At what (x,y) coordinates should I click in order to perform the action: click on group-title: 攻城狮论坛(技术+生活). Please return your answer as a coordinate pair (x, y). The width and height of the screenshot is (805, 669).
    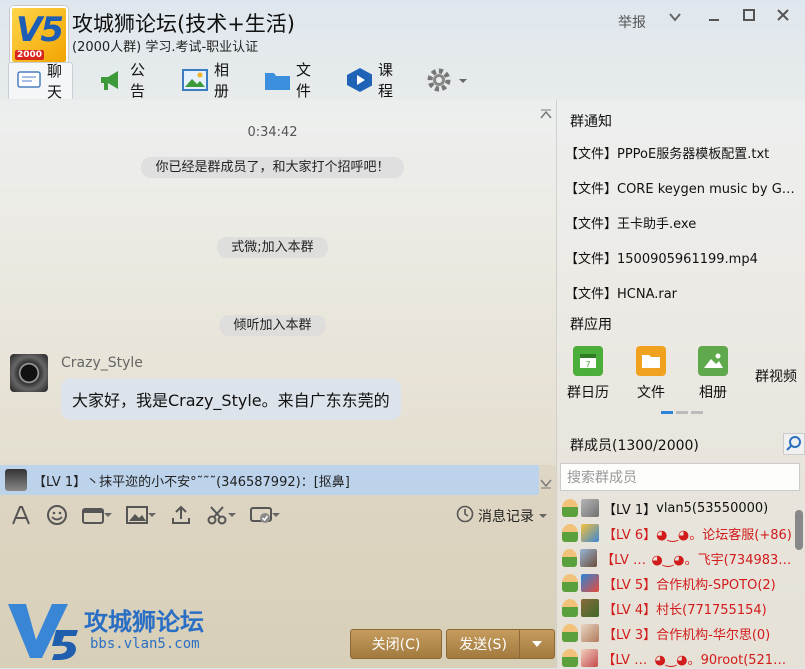
    Looking at the image, I should click on (183, 23).